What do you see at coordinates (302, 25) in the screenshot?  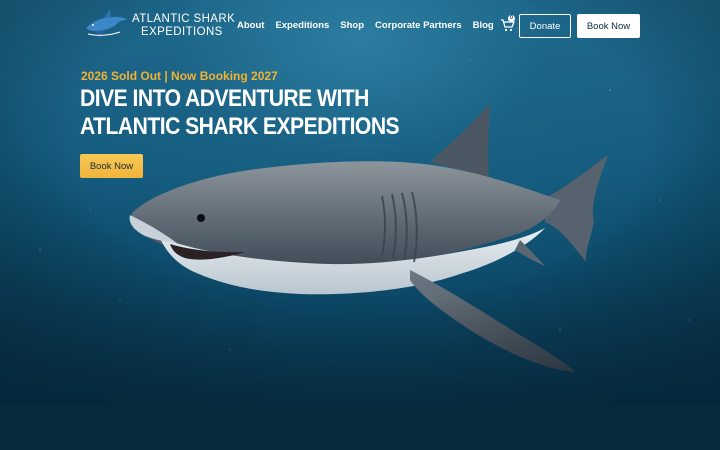 I see `nav-item-expeditions: Expeditions` at bounding box center [302, 25].